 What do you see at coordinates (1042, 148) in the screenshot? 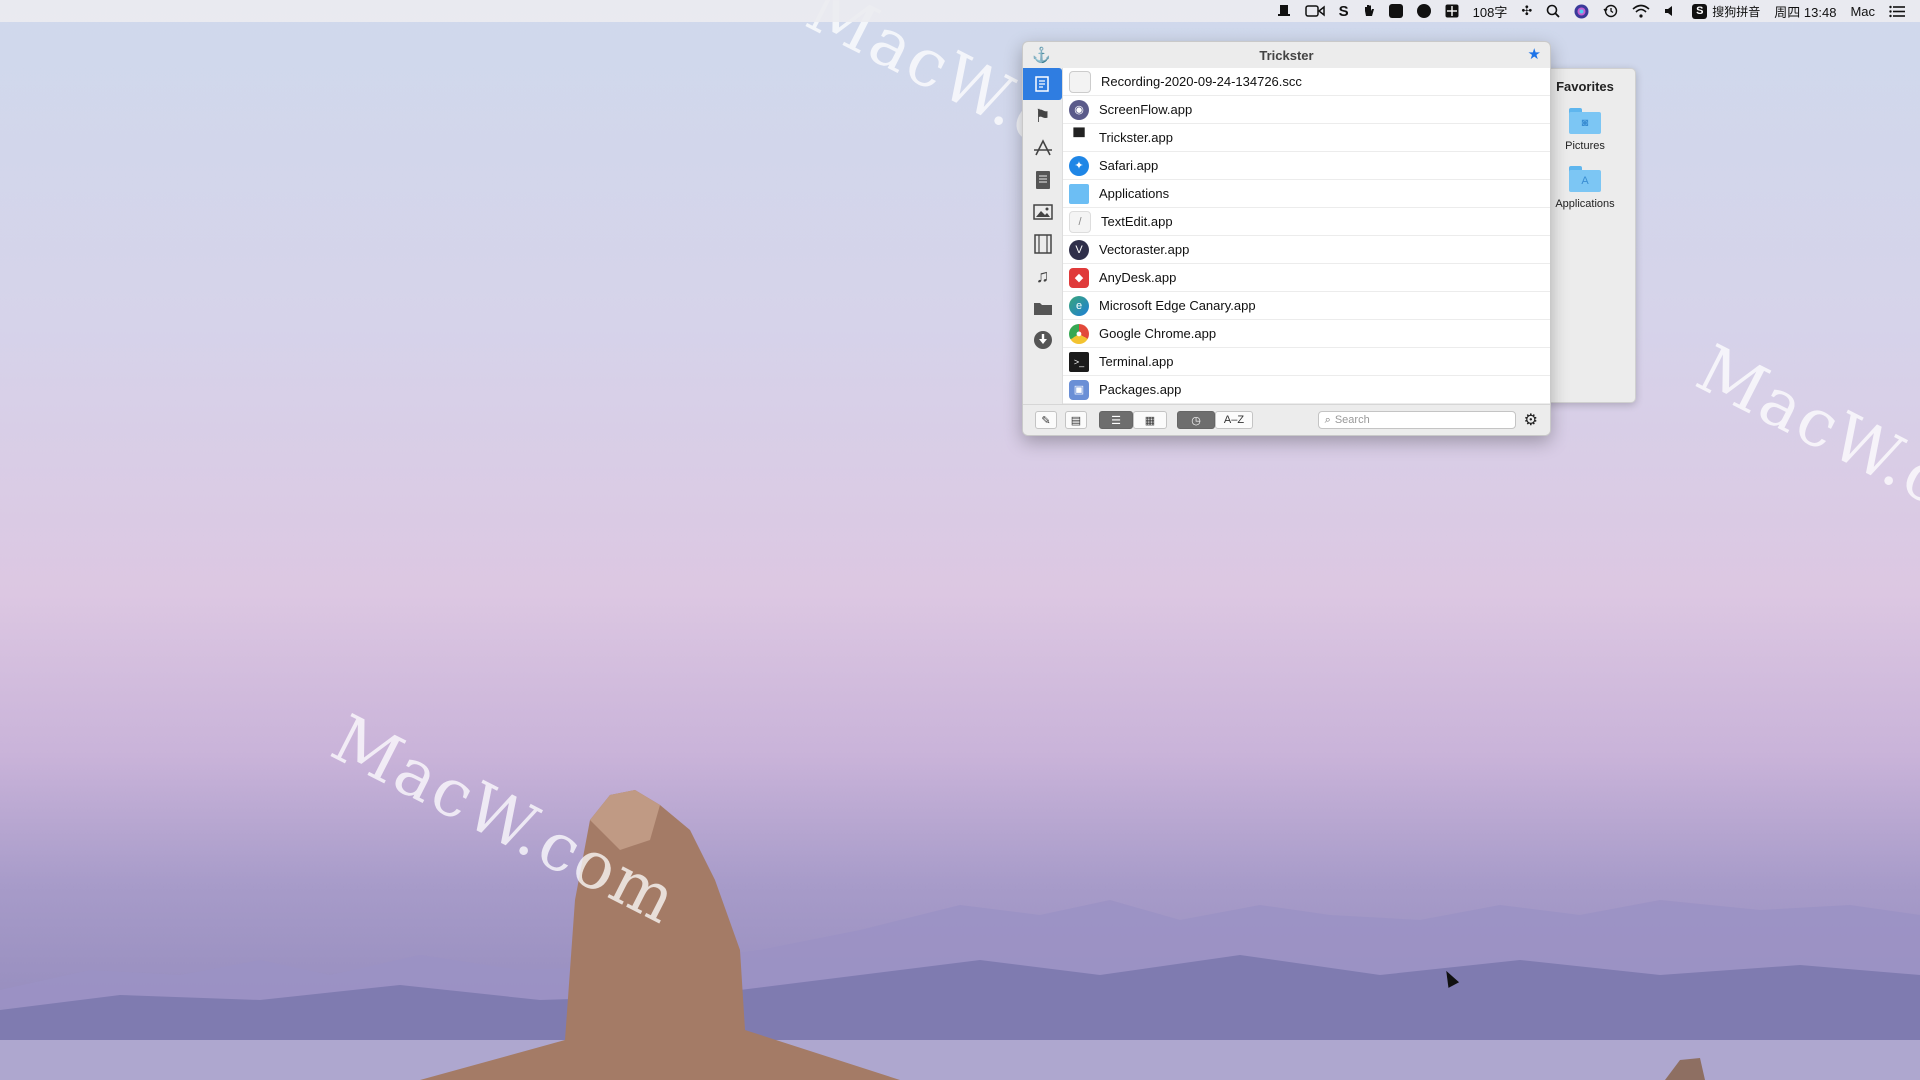
I see `app-store-icon` at bounding box center [1042, 148].